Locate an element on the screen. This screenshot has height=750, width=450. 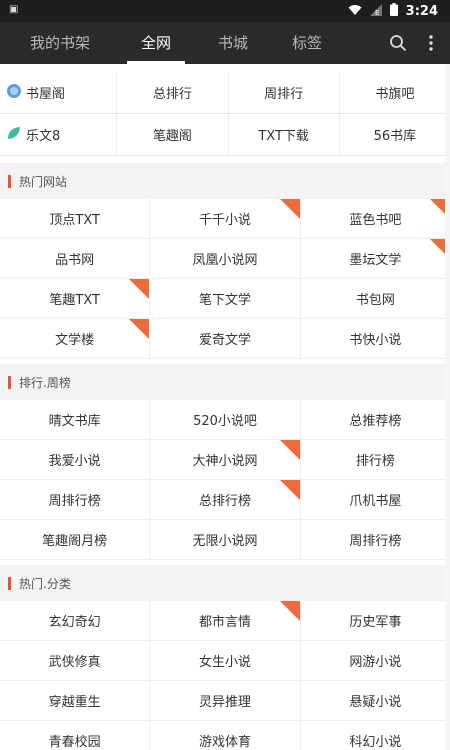
svg-text: E is located at coordinates (377, 12).